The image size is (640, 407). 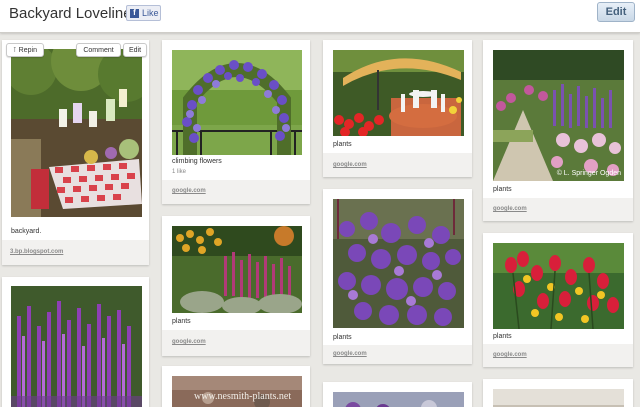 I want to click on pin-card-verbena: plants google.com, so click(x=397, y=276).